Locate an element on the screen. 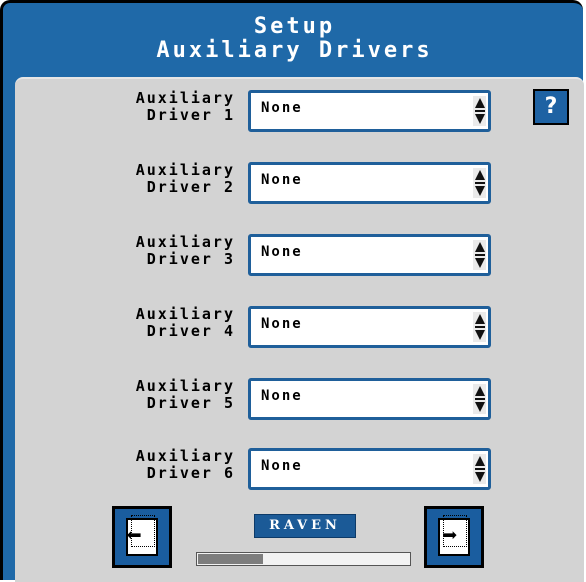  driver-5-label-line2: Driver 5 is located at coordinates (190, 403).